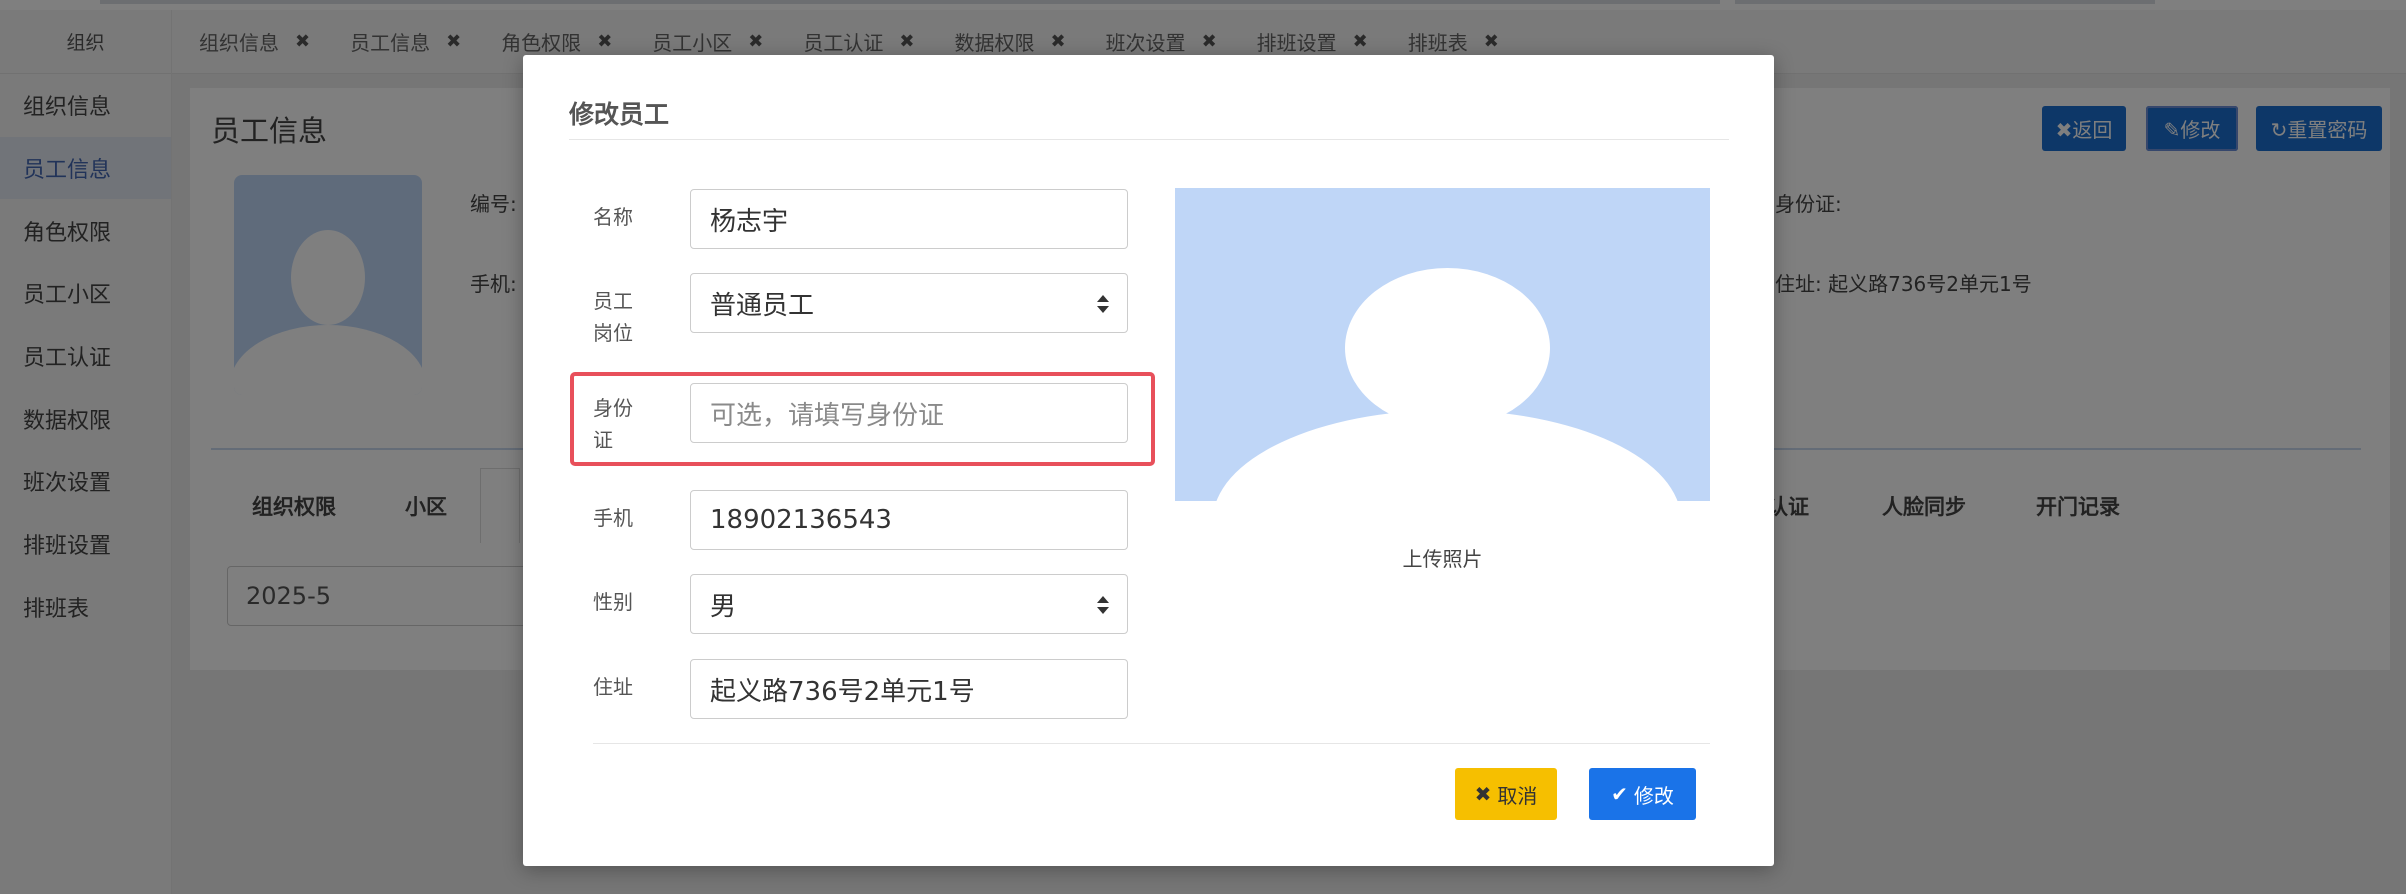 Image resolution: width=2406 pixels, height=894 pixels. Describe the element at coordinates (613, 408) in the screenshot. I see `idcard-label-line1: 身份` at that location.